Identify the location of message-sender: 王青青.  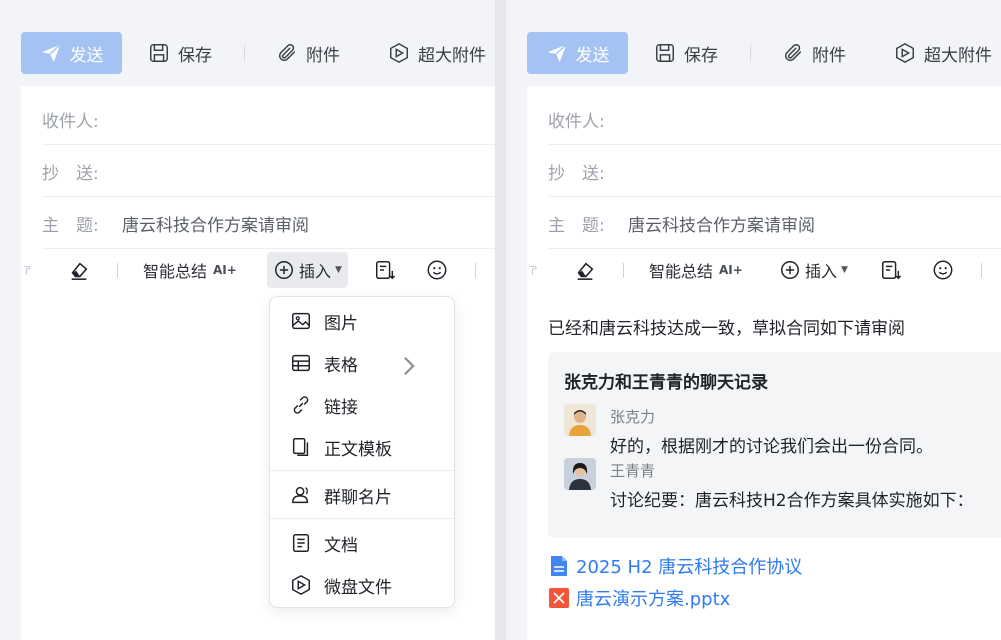
(633, 471).